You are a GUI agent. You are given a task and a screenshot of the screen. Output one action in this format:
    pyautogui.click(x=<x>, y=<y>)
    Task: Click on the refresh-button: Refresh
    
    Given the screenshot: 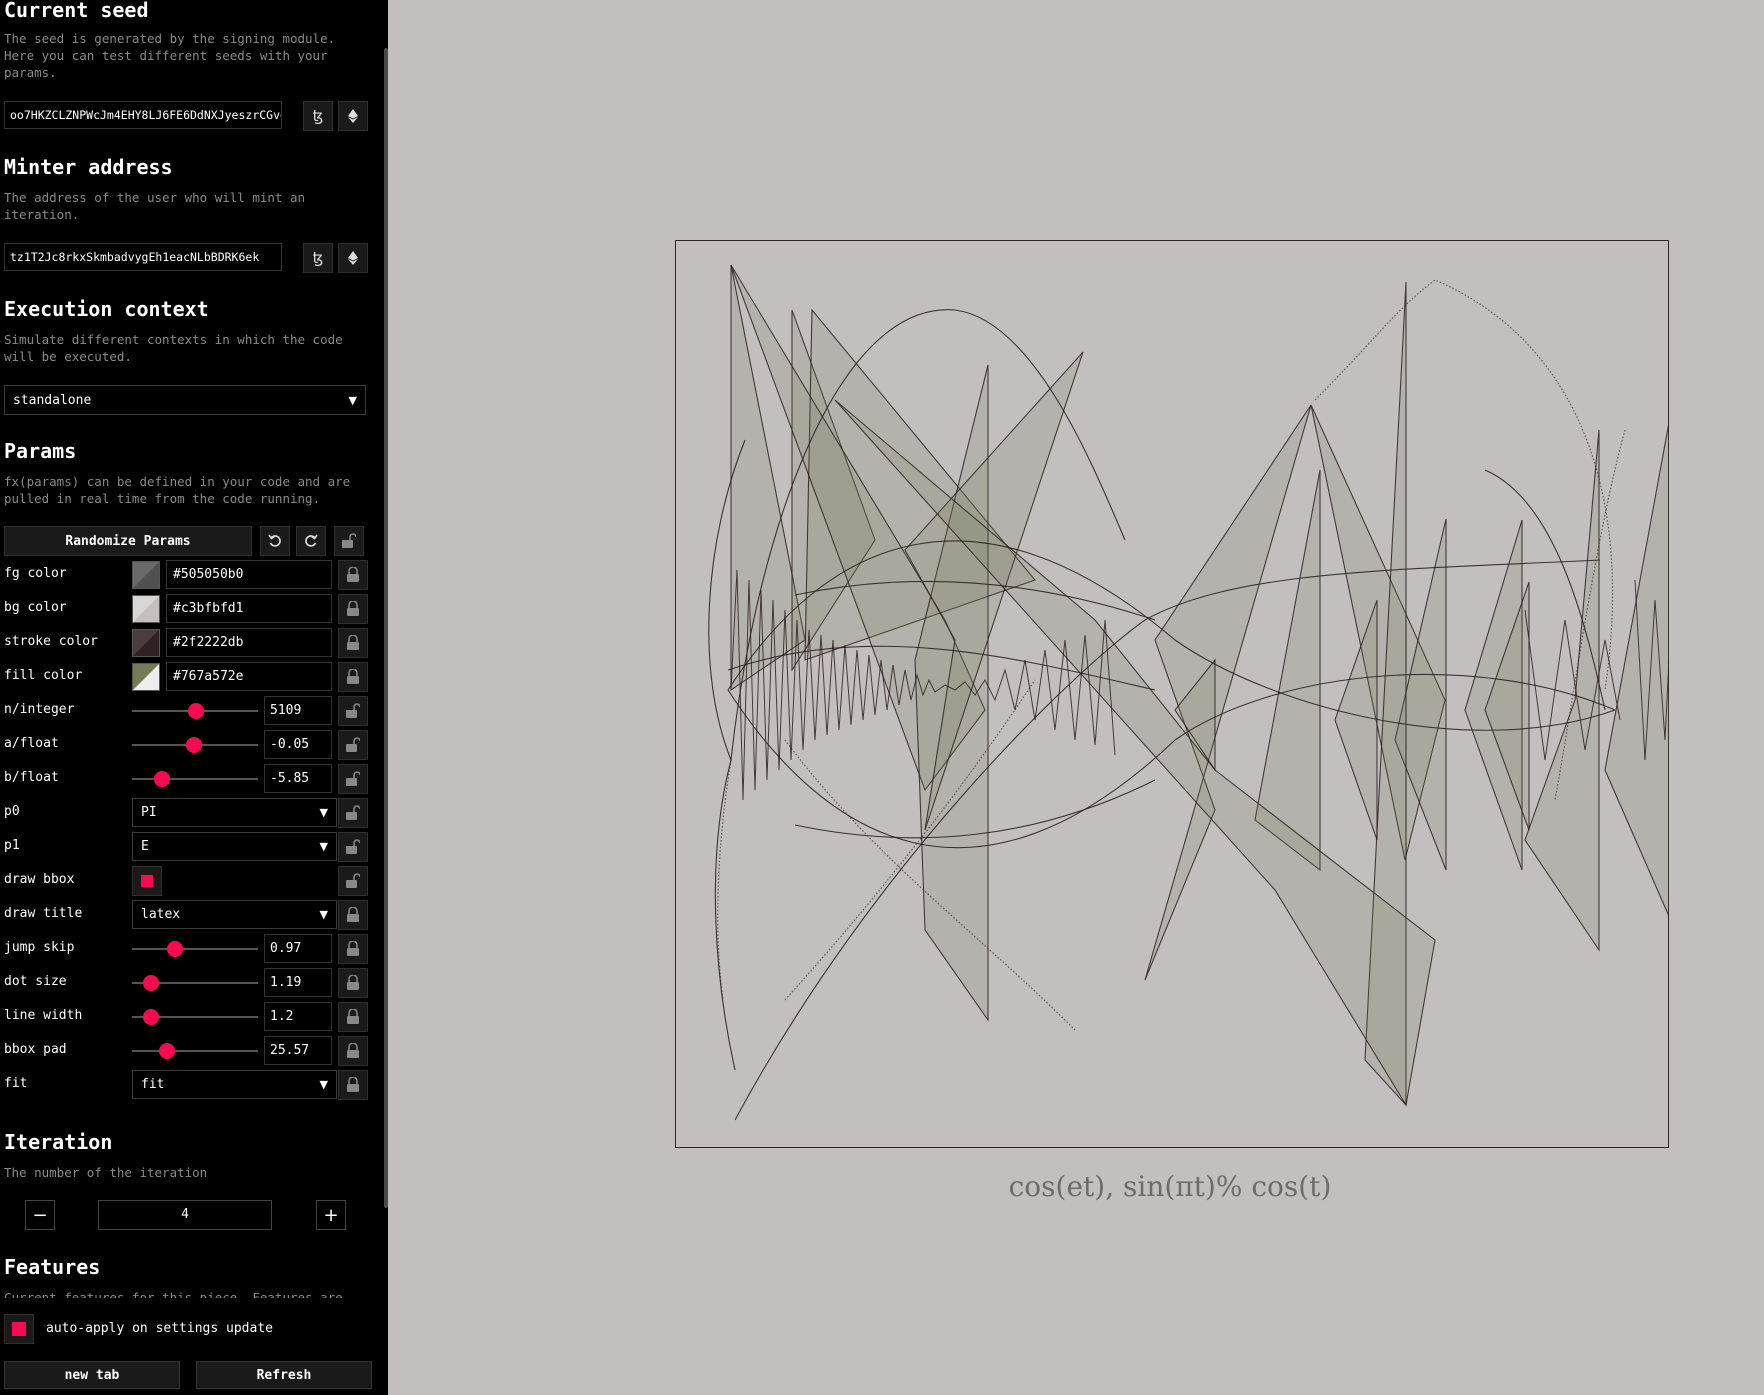 What is the action you would take?
    pyautogui.click(x=284, y=1375)
    